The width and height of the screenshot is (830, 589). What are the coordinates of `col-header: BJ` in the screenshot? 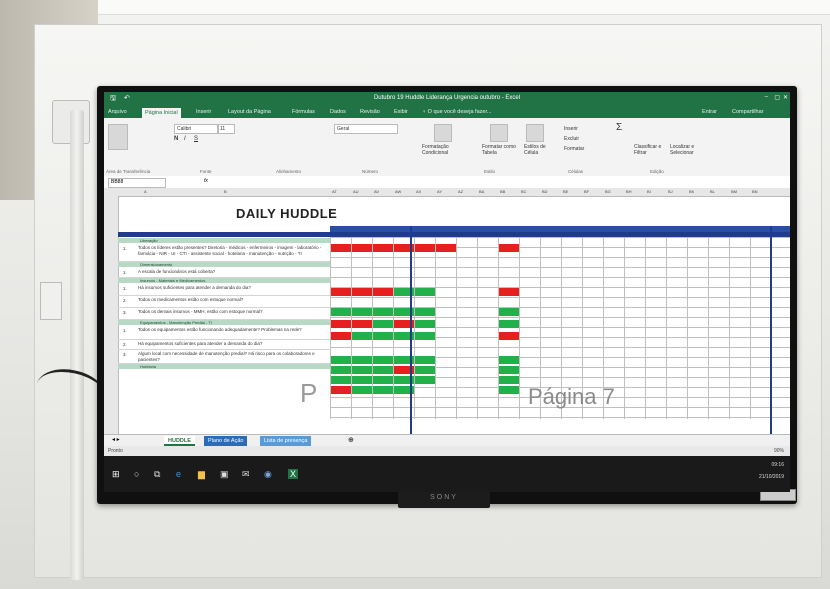 It's located at (670, 191).